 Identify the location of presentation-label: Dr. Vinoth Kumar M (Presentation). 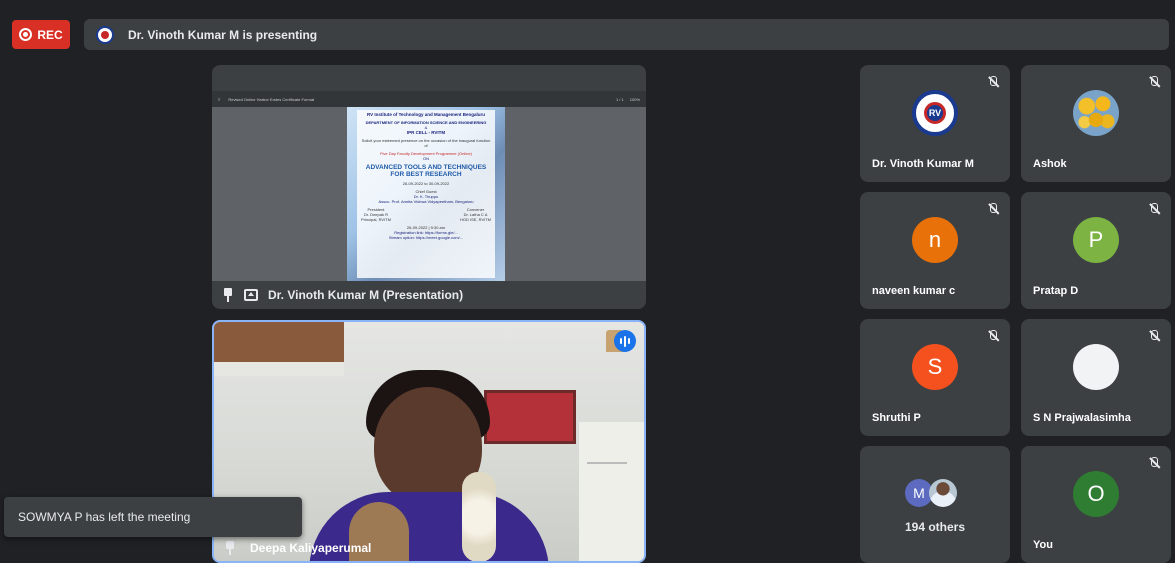
(366, 295).